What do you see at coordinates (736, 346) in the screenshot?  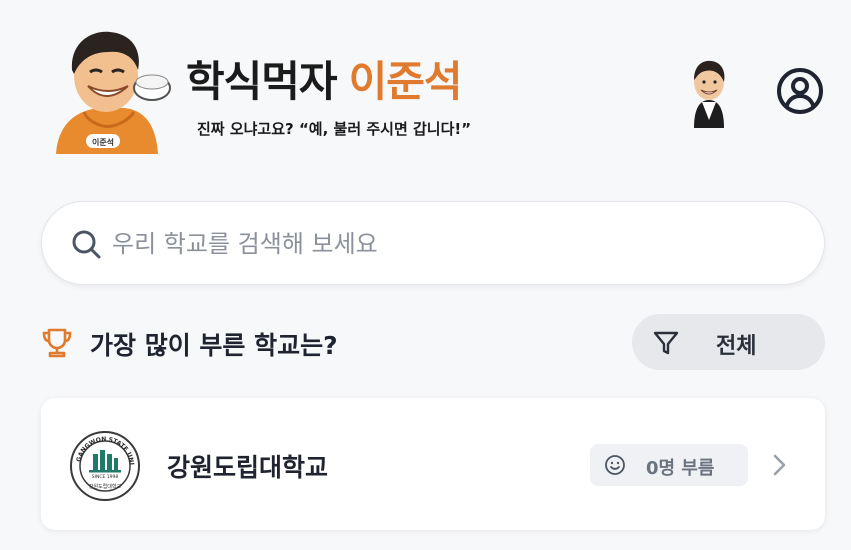 I see `filter-label: 전체` at bounding box center [736, 346].